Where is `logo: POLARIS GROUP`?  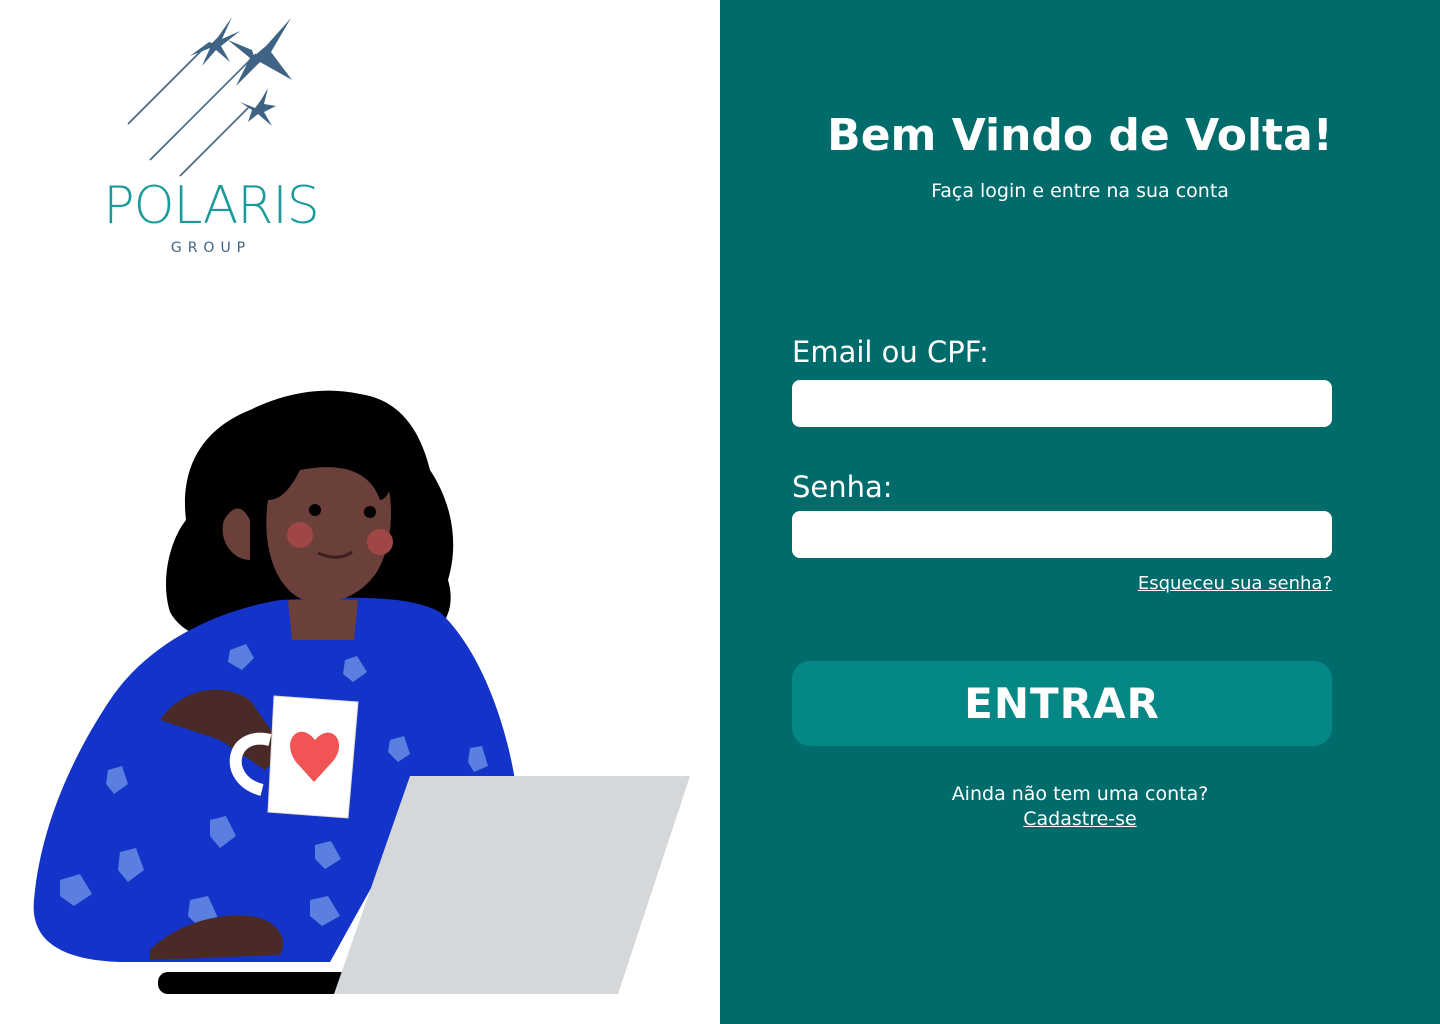 logo: POLARIS GROUP is located at coordinates (210, 135).